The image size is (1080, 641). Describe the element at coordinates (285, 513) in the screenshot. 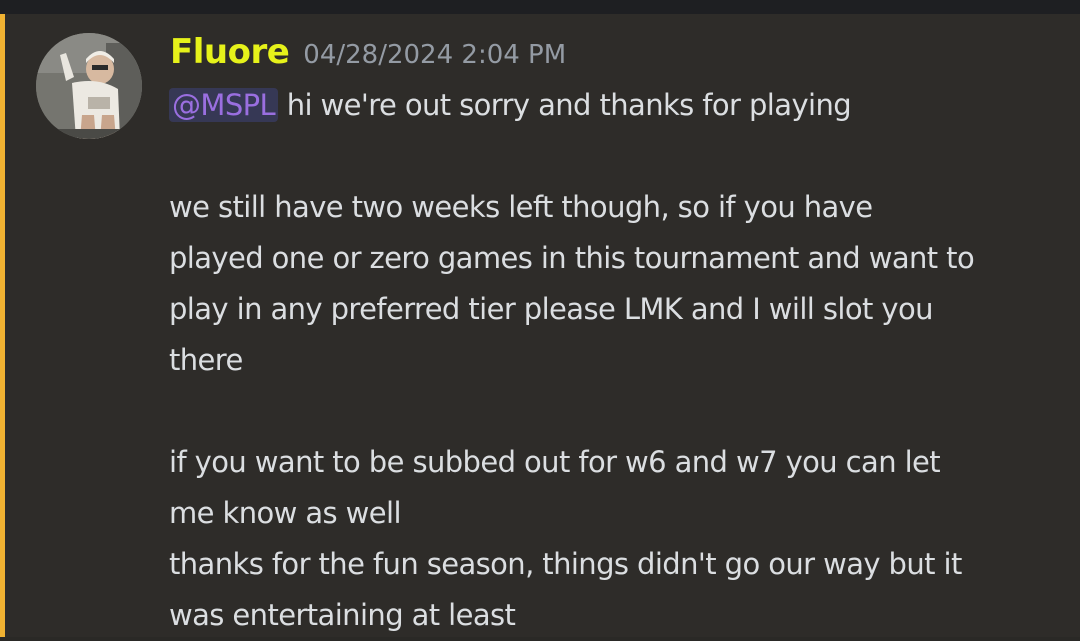

I see `message-line: me know as well` at that location.